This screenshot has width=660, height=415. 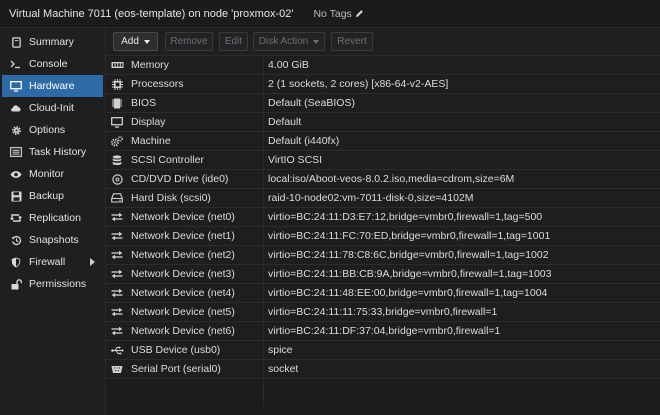 What do you see at coordinates (150, 65) in the screenshot?
I see `row-name: Memory` at bounding box center [150, 65].